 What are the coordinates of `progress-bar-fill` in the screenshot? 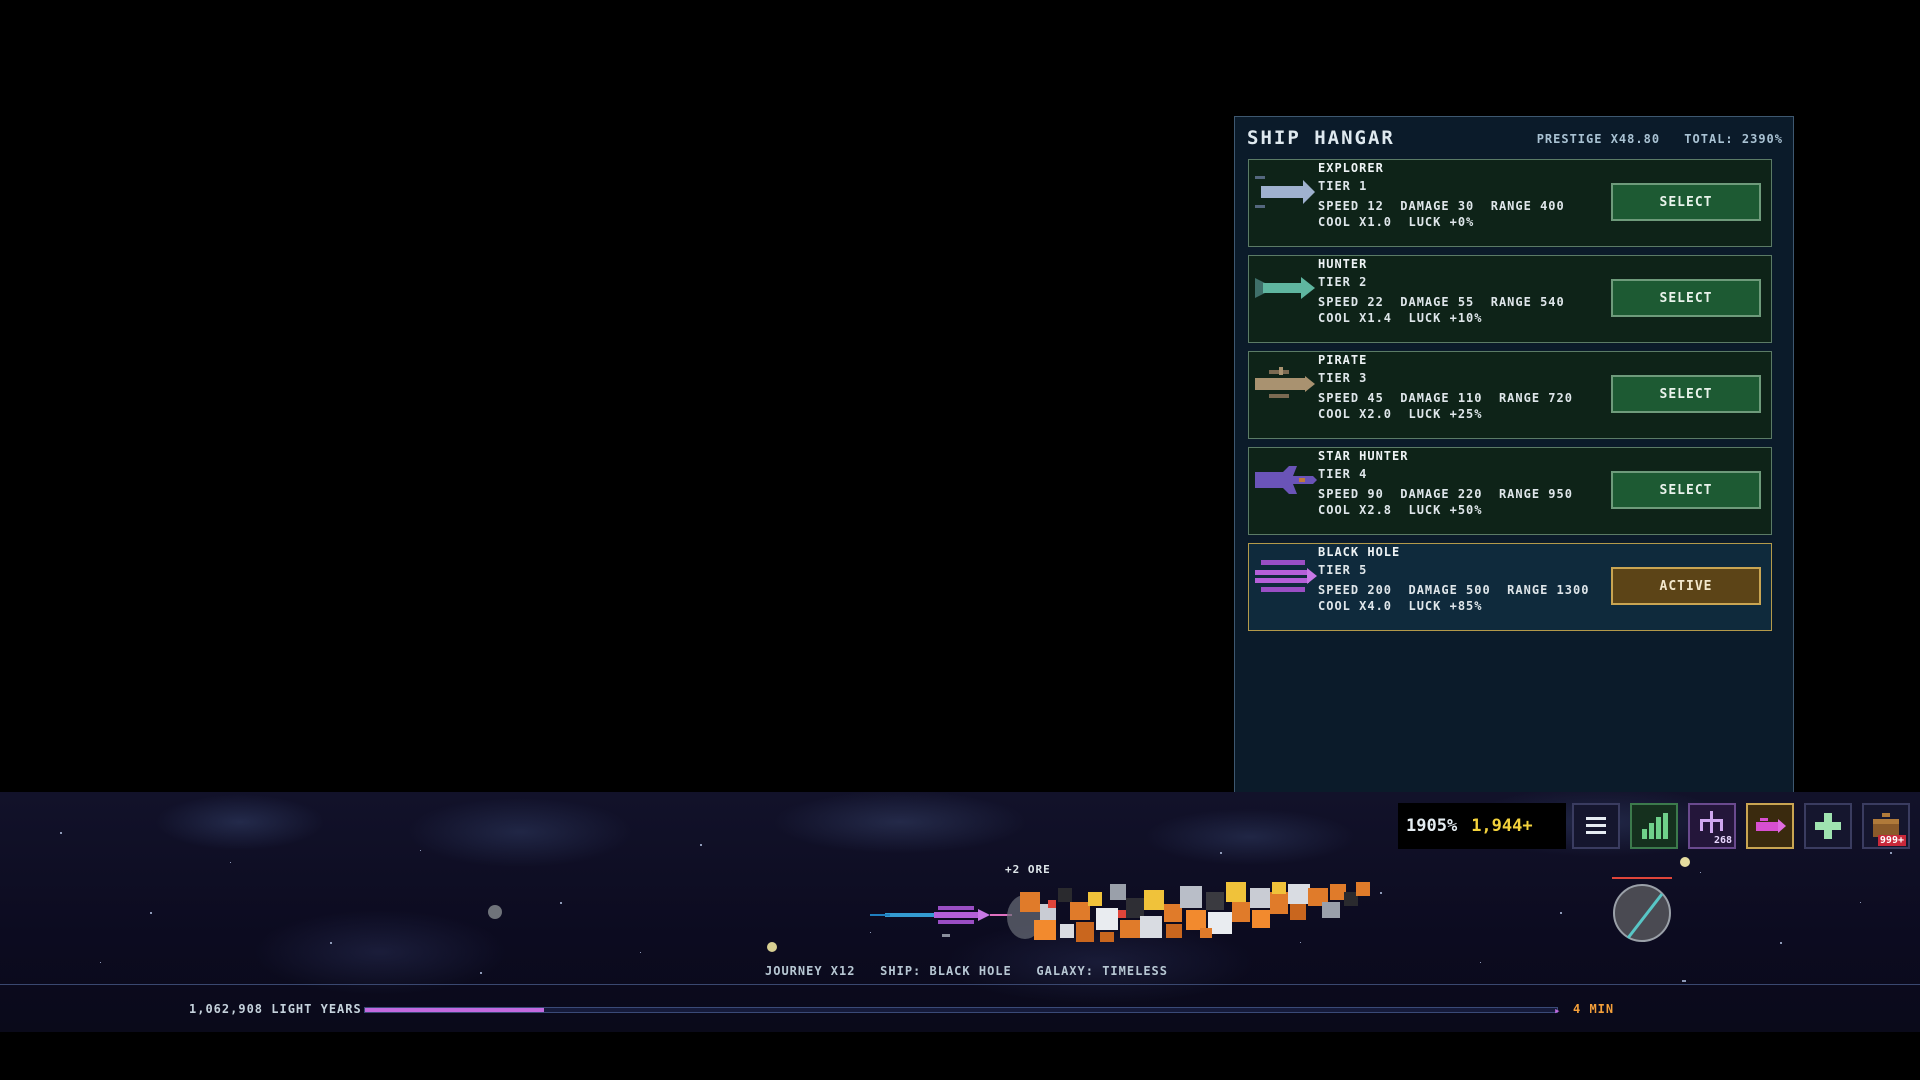 It's located at (454, 1010).